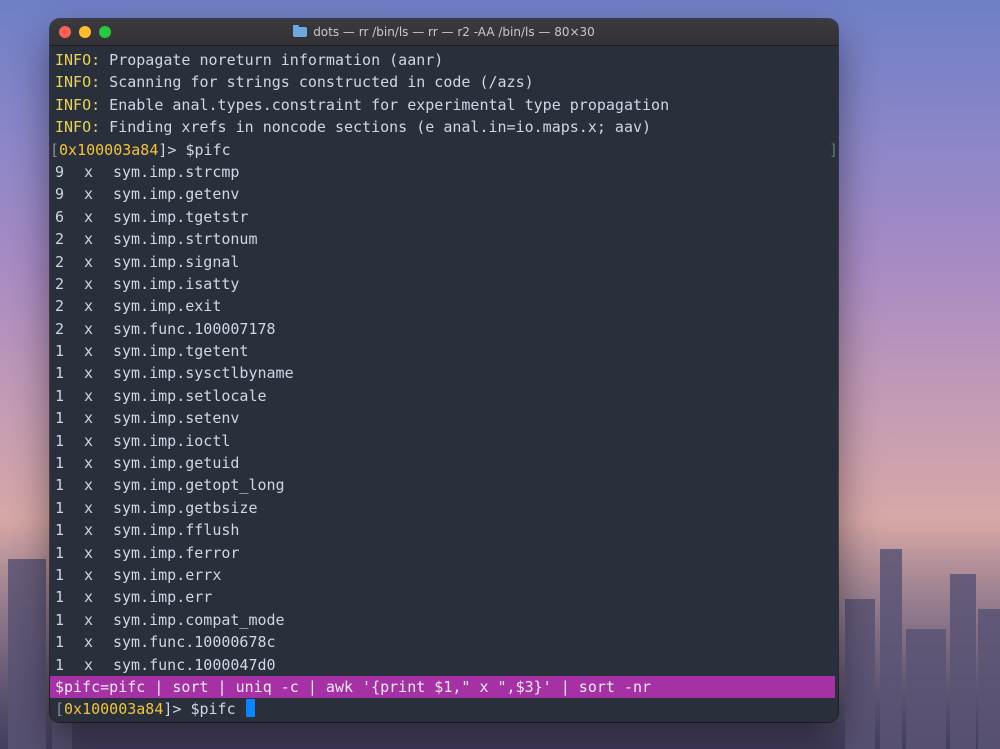 This screenshot has height=749, width=1000. I want to click on result-count: 6, so click(60, 216).